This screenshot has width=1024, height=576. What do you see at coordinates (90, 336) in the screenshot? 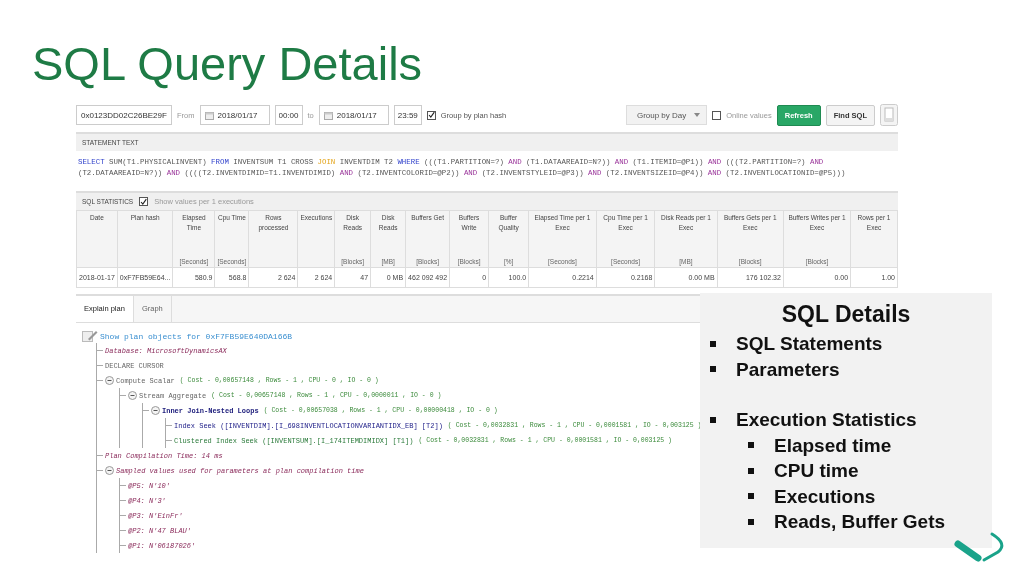
I see `pencil-icon` at bounding box center [90, 336].